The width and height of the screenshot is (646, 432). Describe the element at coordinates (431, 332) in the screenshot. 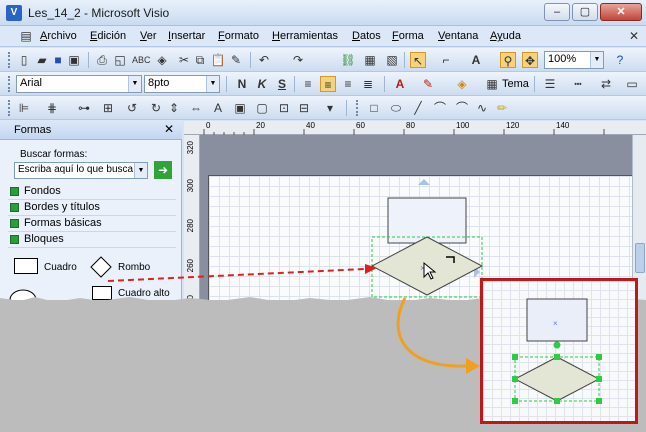

I see `zoom-arrow` at that location.